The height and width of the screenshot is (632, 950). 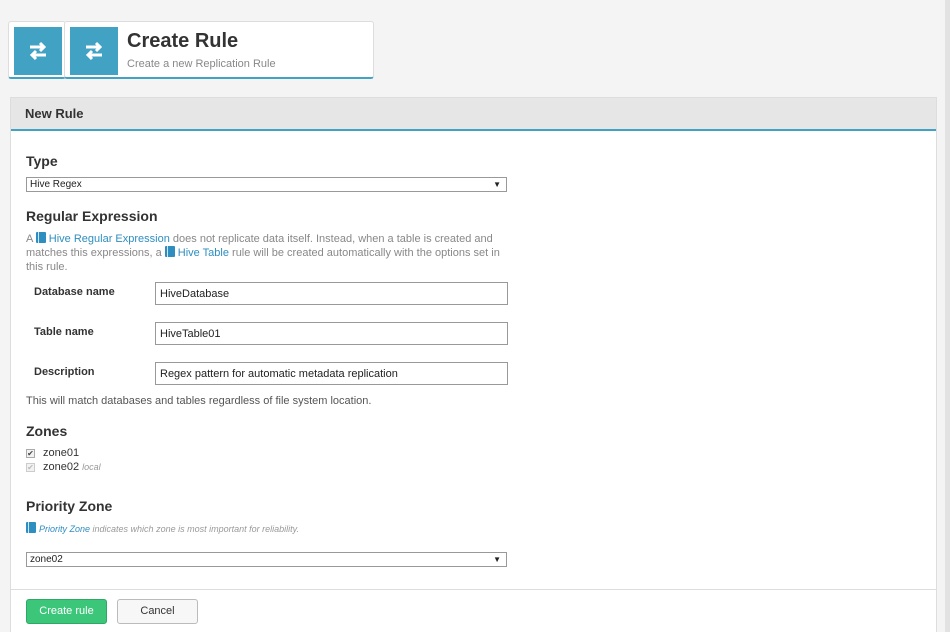 I want to click on scrollbar-edge, so click(x=947, y=316).